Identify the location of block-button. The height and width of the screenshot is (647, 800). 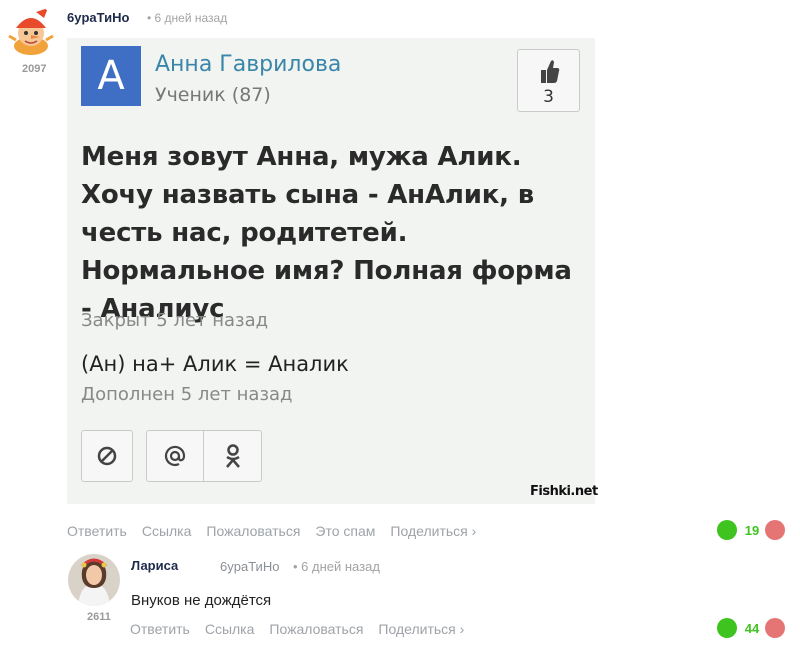
(107, 456).